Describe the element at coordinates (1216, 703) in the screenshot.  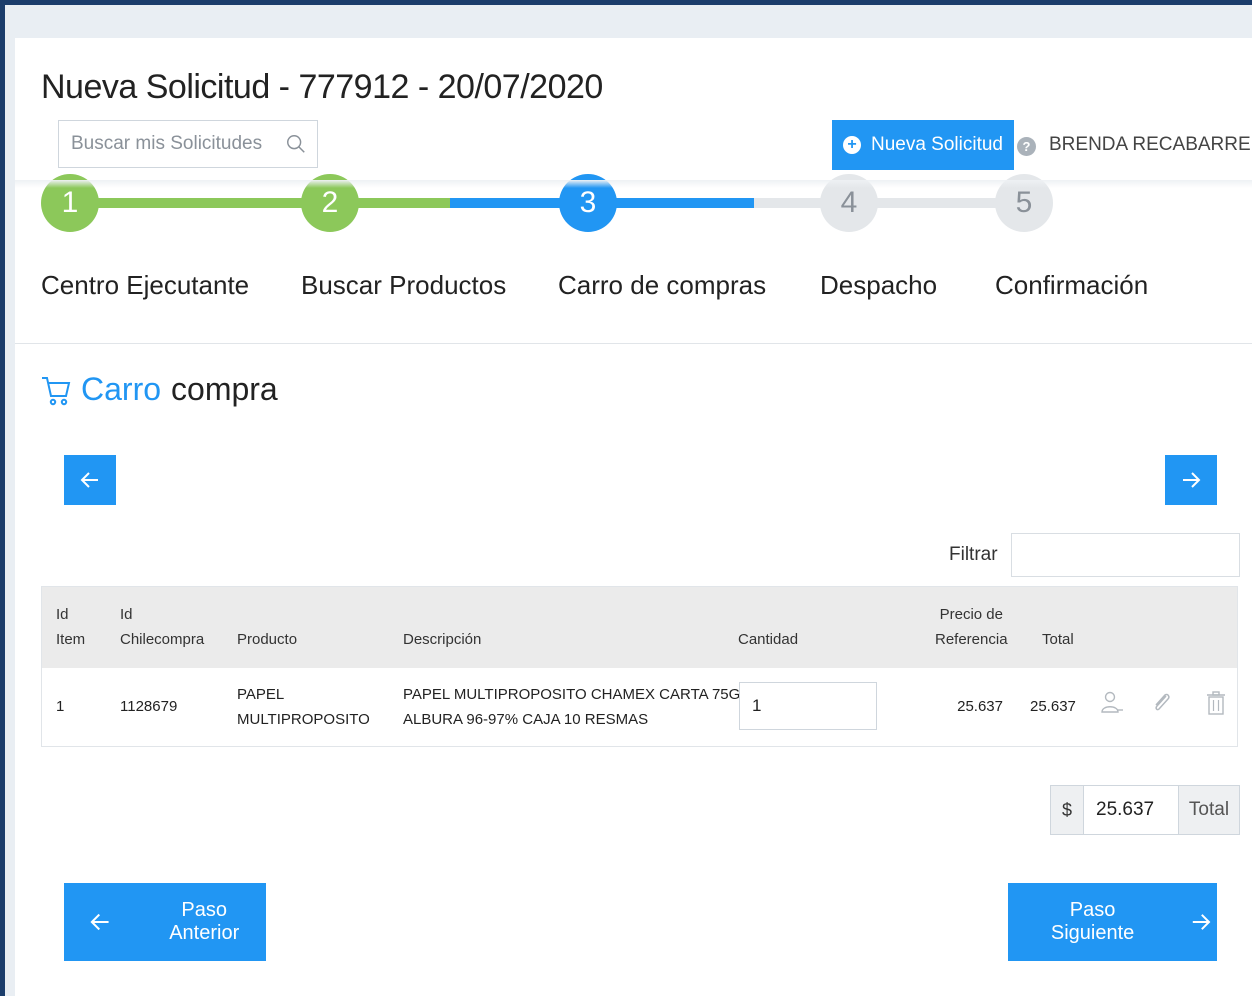
I see `trash-icon` at that location.